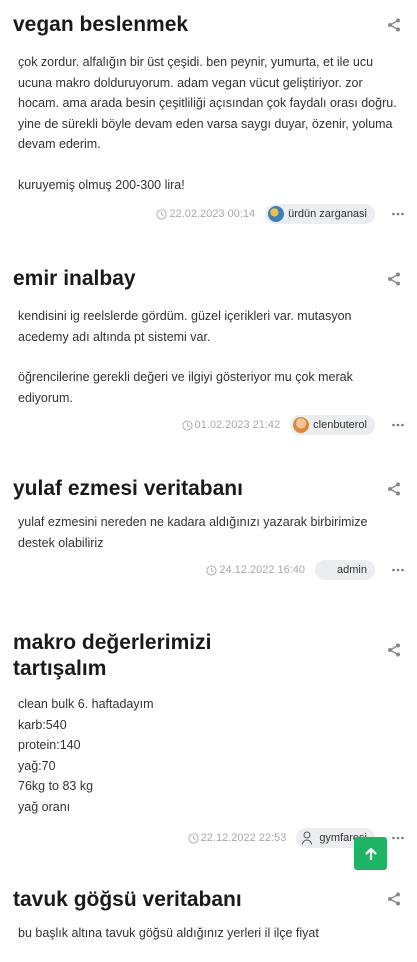  I want to click on post-time: 24.12.2022 16:40, so click(255, 570).